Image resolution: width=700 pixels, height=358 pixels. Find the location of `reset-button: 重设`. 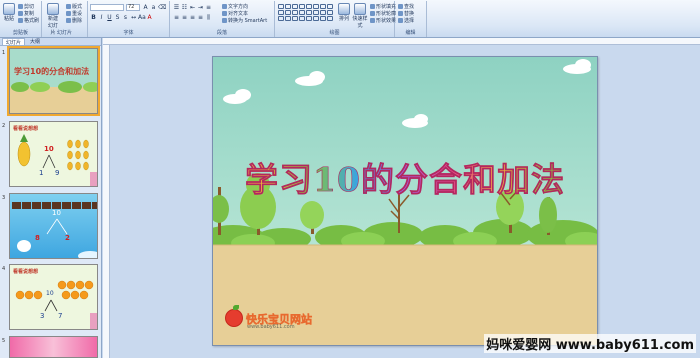

reset-button: 重设 is located at coordinates (74, 13).